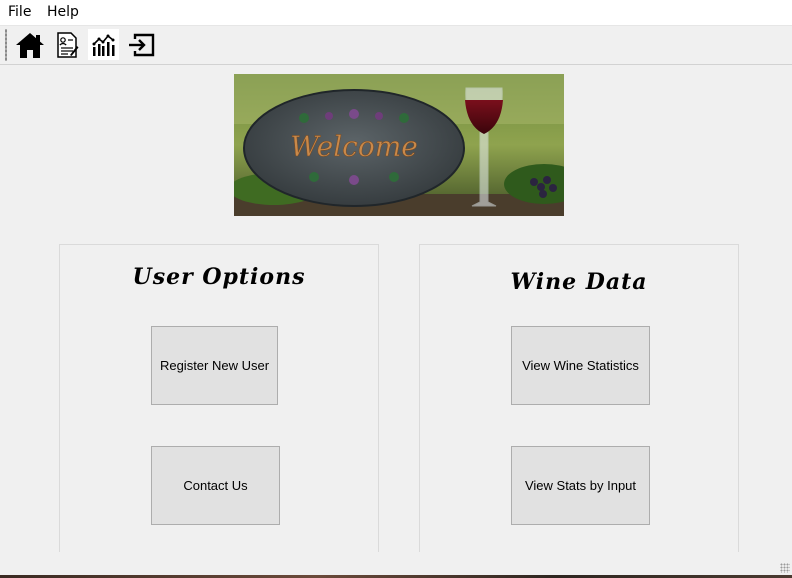  I want to click on statistics-chart-icon, so click(103, 45).